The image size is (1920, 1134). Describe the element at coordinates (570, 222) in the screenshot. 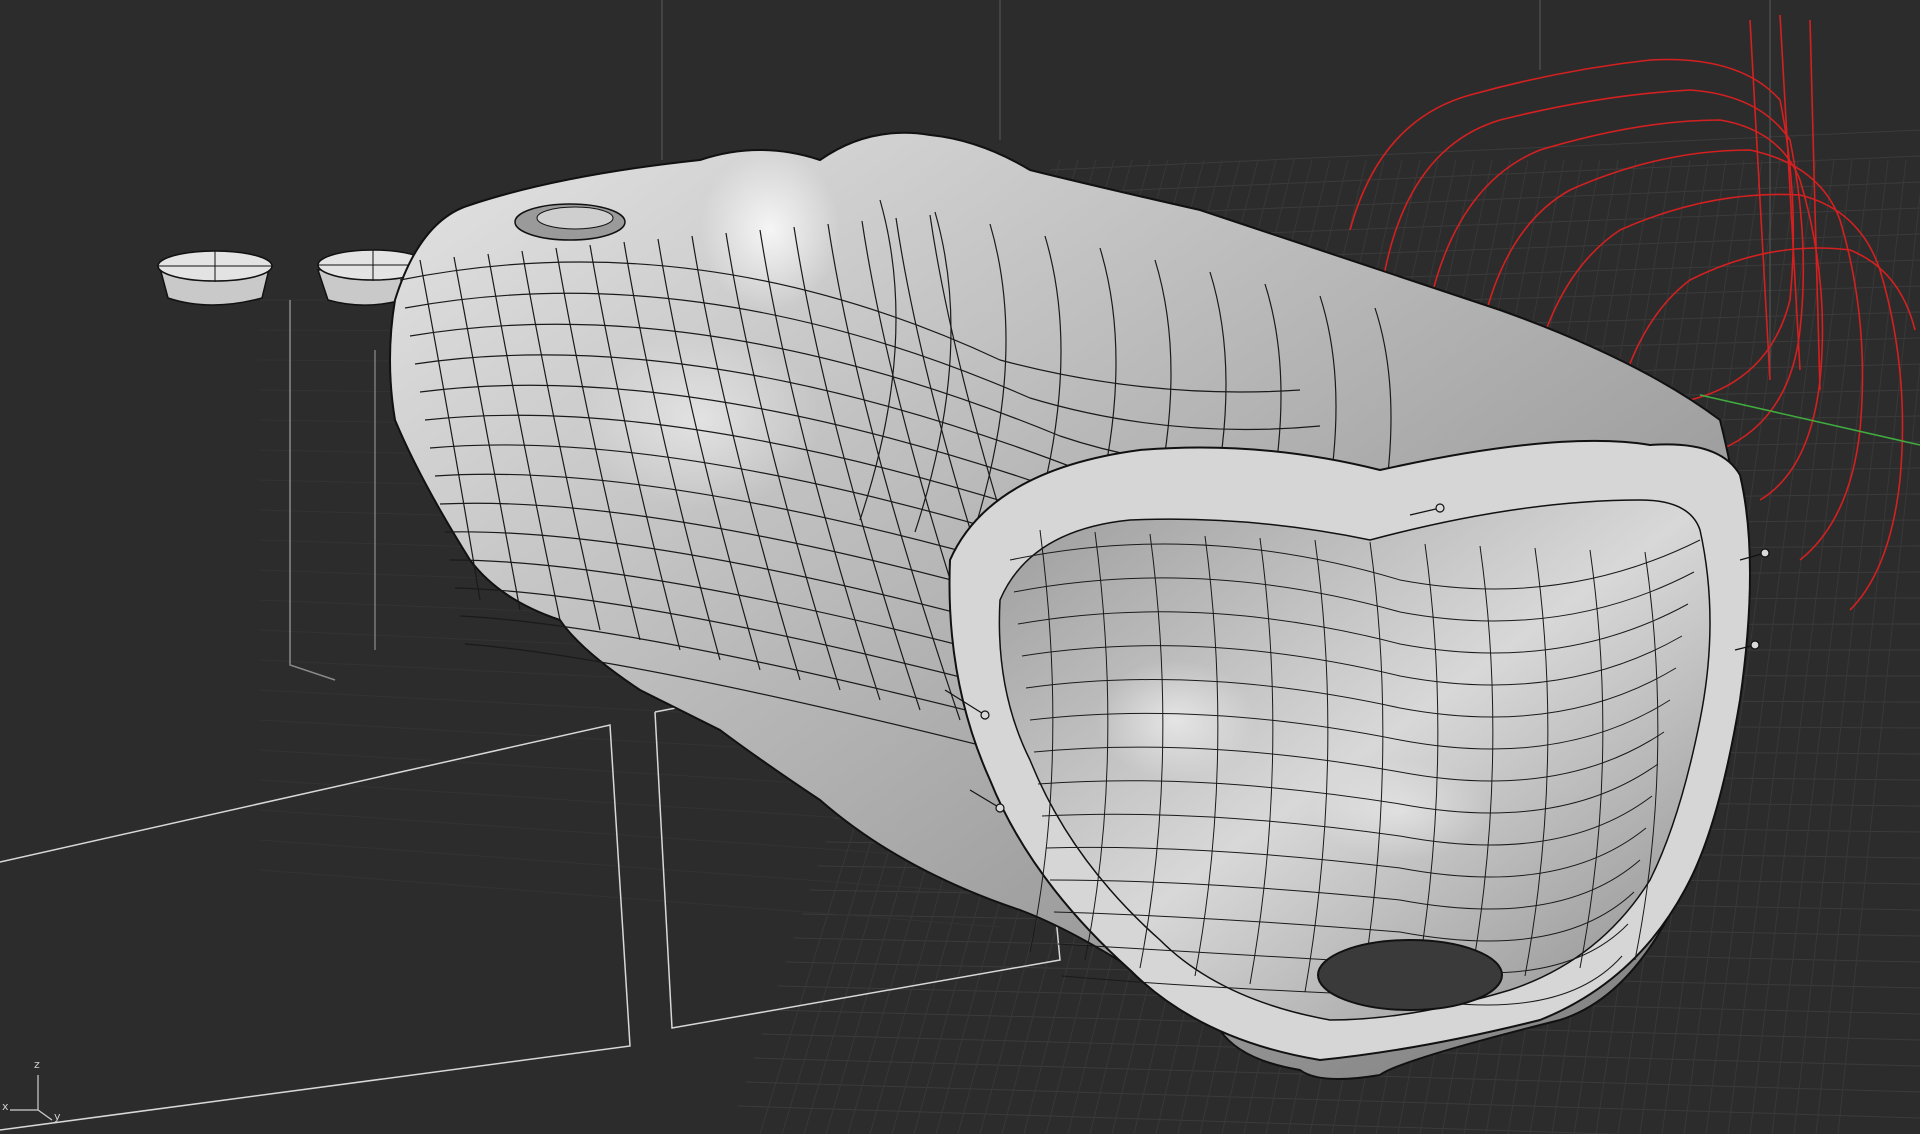

I see `top-opening` at that location.